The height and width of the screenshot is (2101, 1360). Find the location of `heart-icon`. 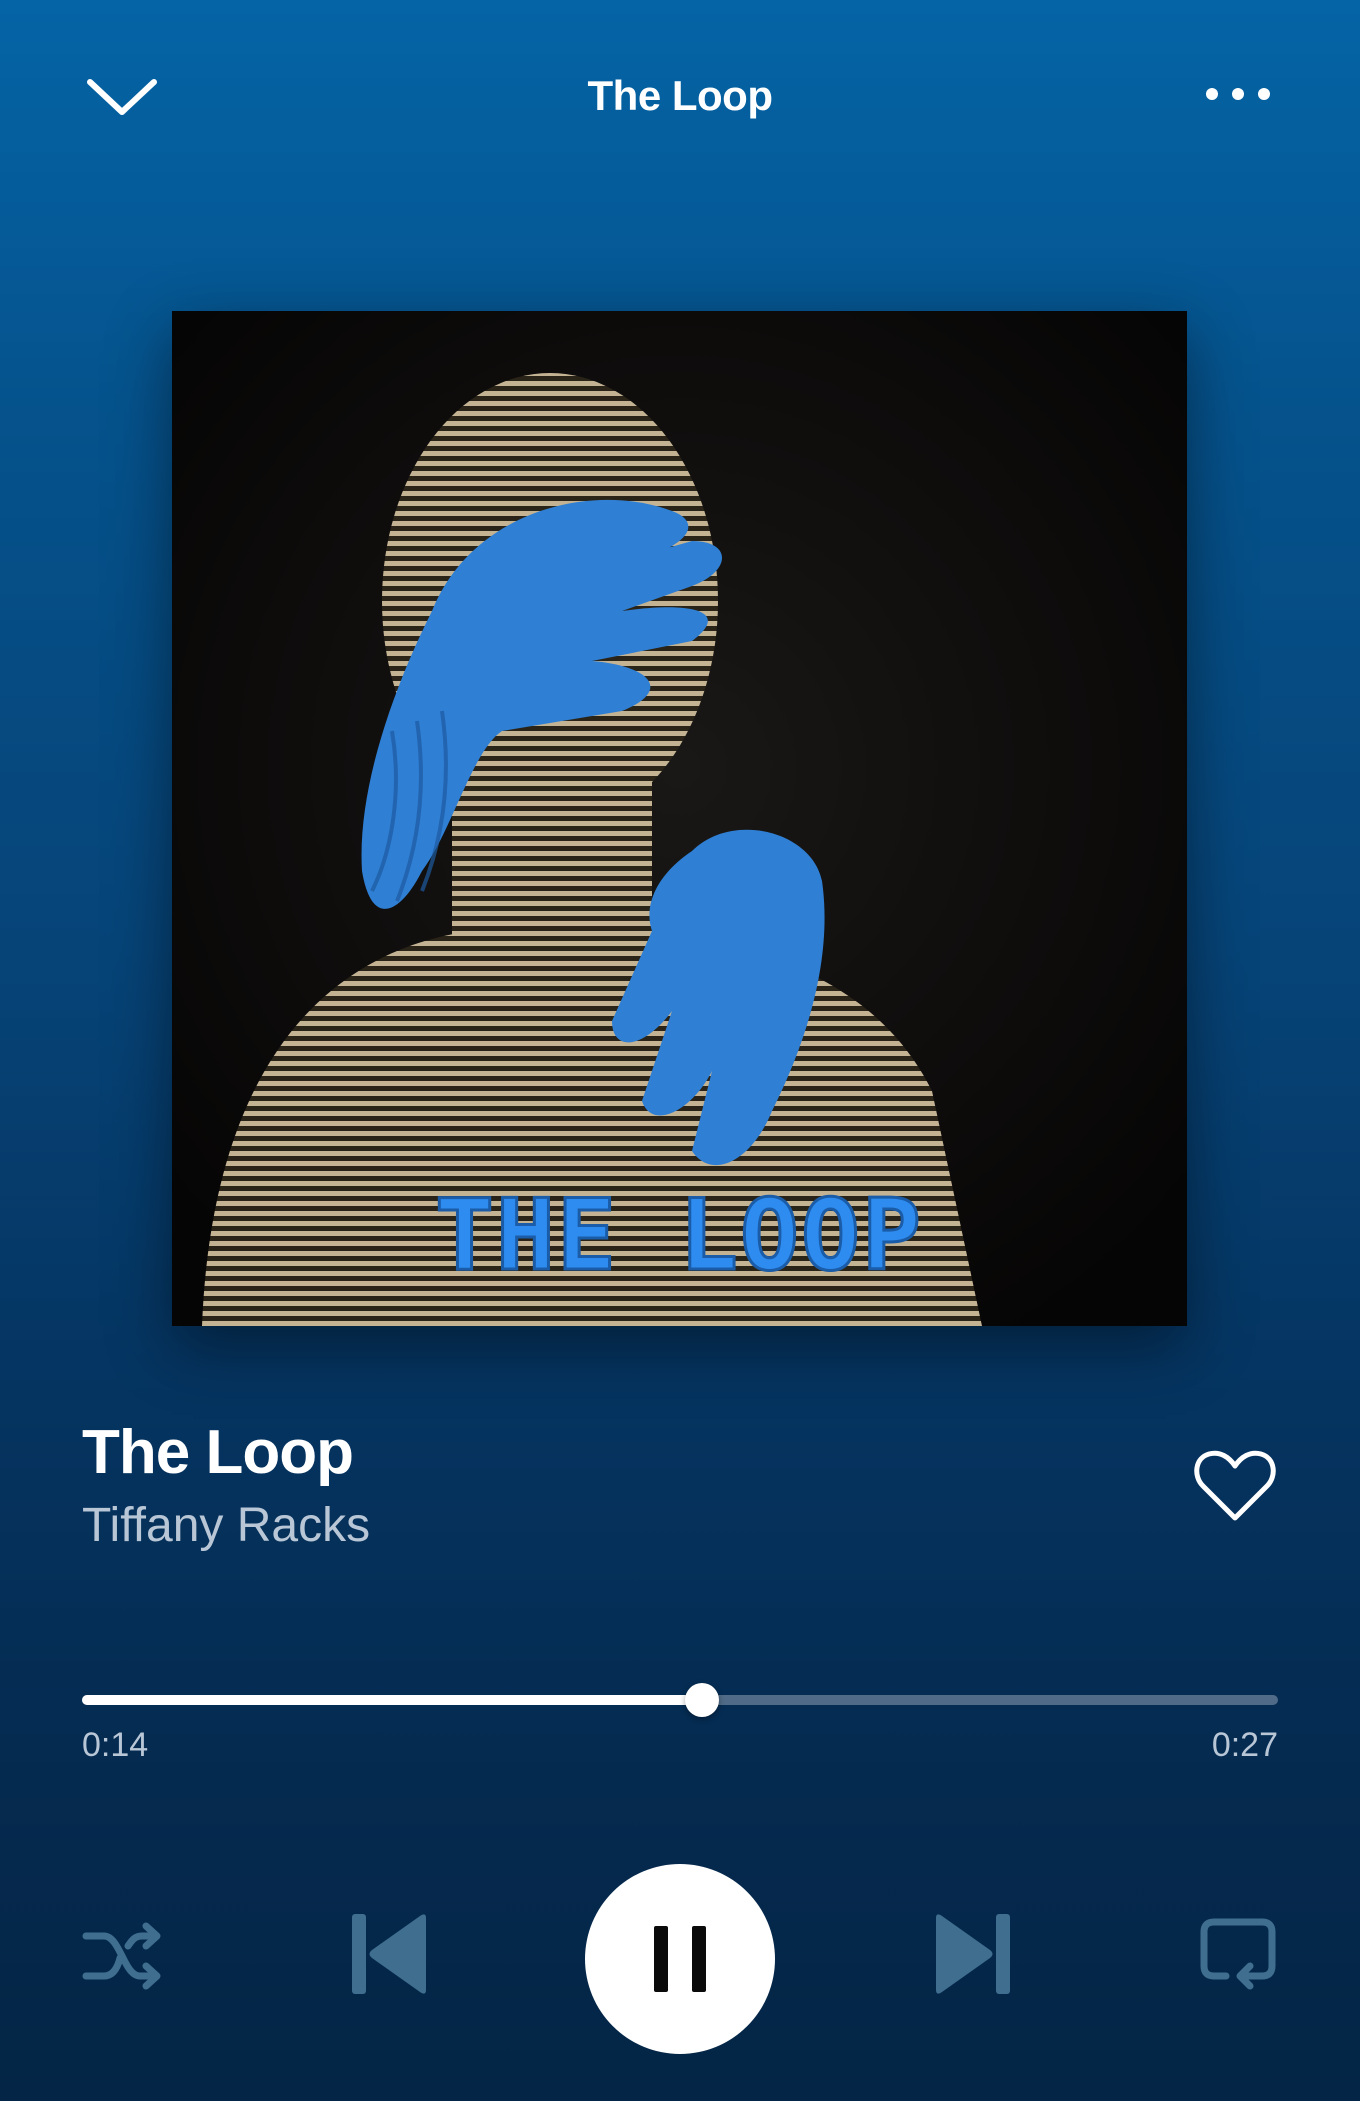

heart-icon is located at coordinates (1235, 1485).